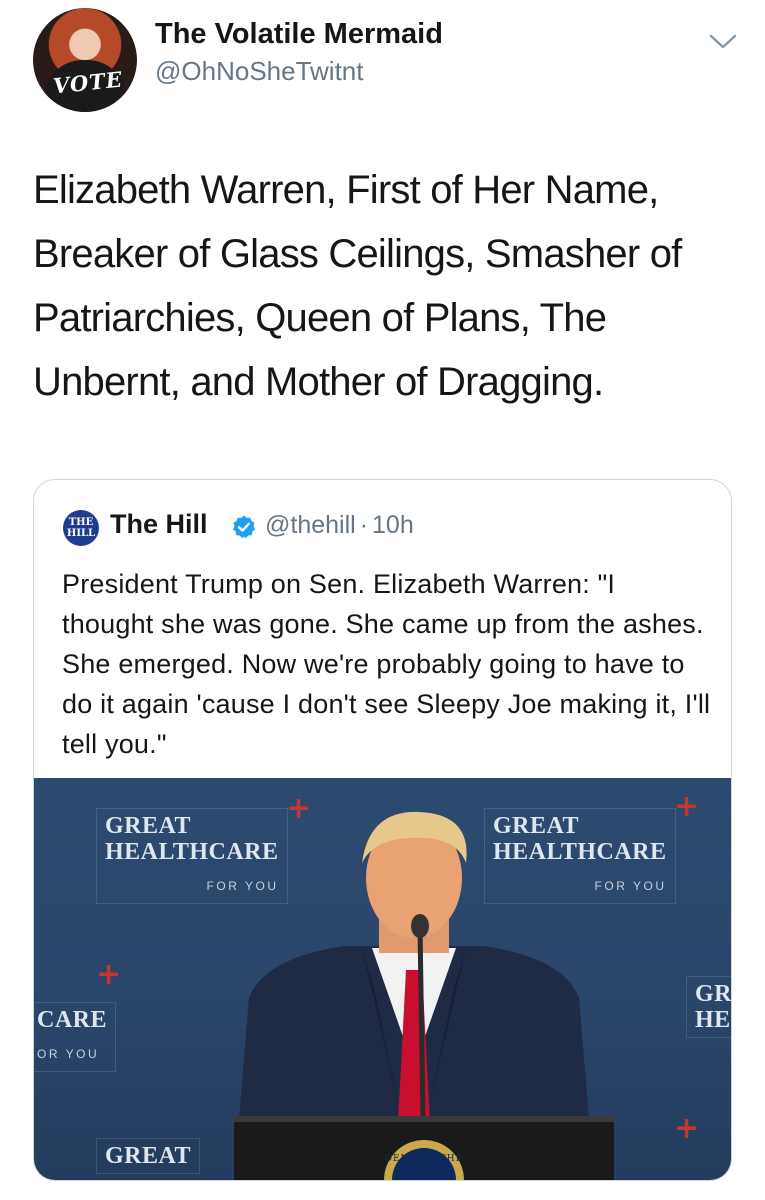  What do you see at coordinates (75, 1037) in the screenshot?
I see `backdrop-banner: CARE OR YOU` at bounding box center [75, 1037].